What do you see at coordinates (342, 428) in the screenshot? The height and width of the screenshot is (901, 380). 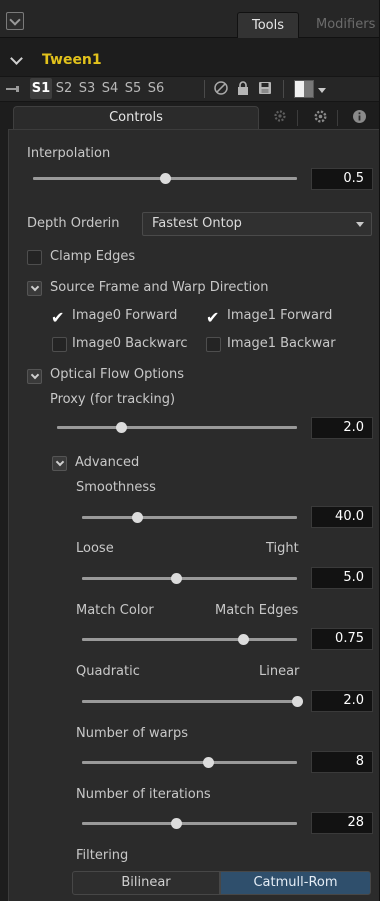 I see `proxy-value-field: 2.0` at bounding box center [342, 428].